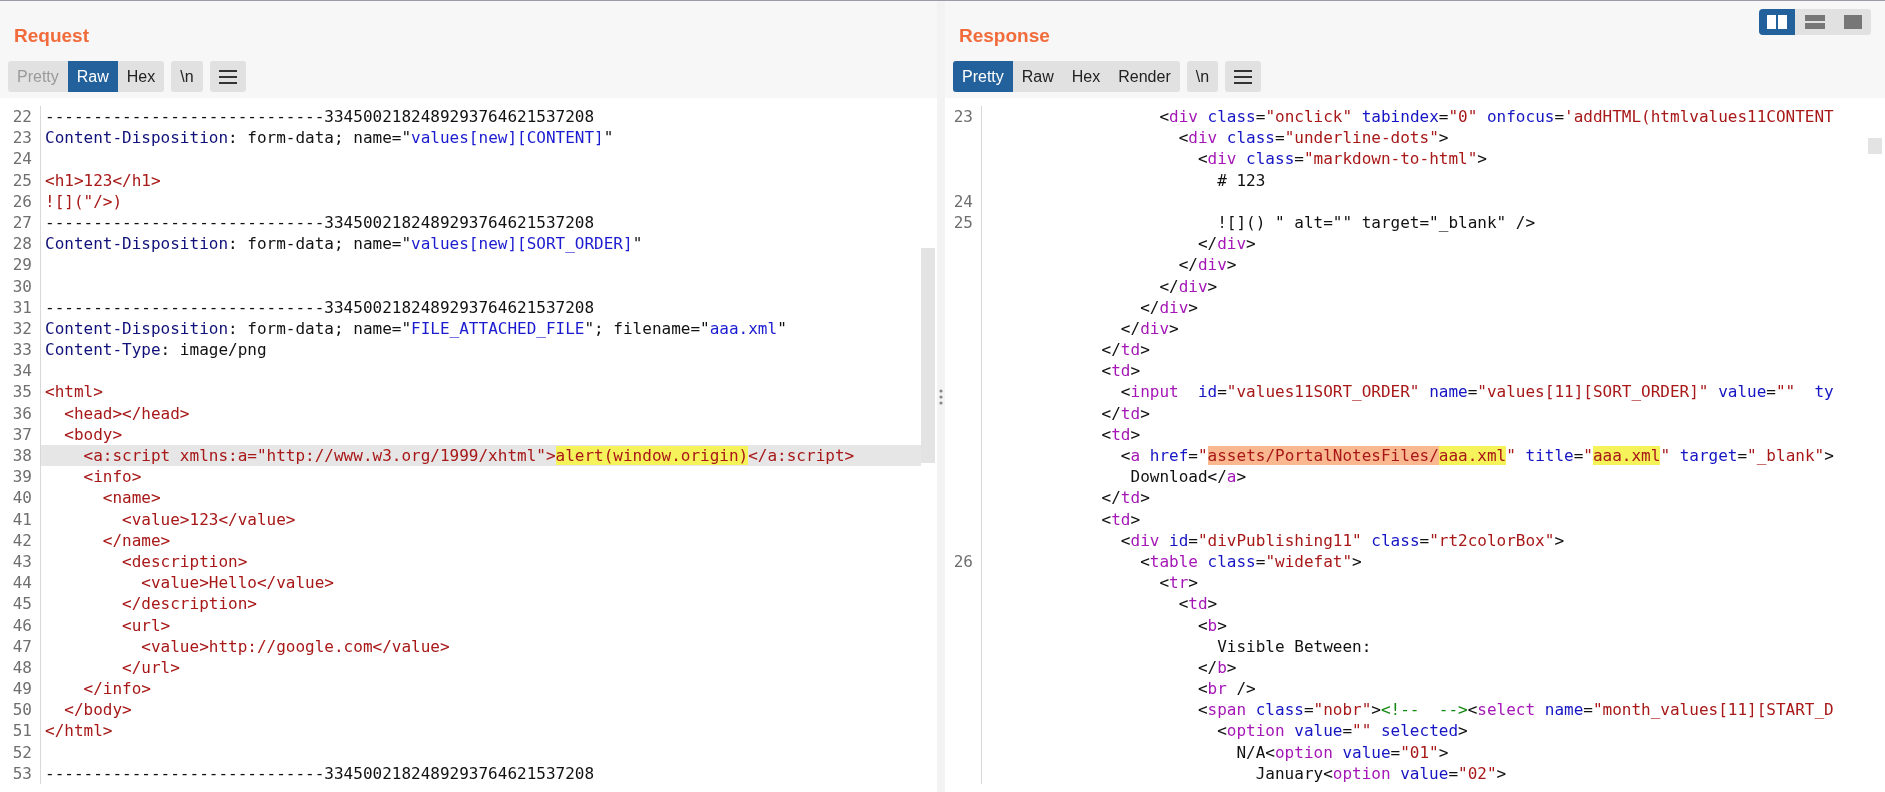 This screenshot has height=792, width=1885. I want to click on code-line: <option value="" selected>, so click(1342, 731).